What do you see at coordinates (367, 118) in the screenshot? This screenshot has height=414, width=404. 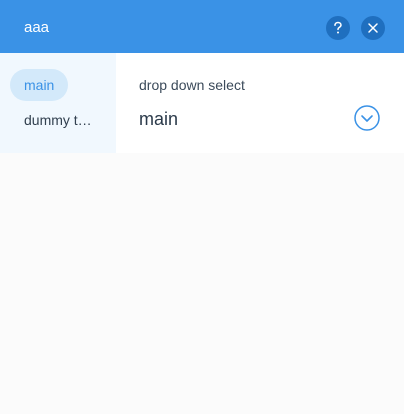 I see `chevron-down-icon` at bounding box center [367, 118].